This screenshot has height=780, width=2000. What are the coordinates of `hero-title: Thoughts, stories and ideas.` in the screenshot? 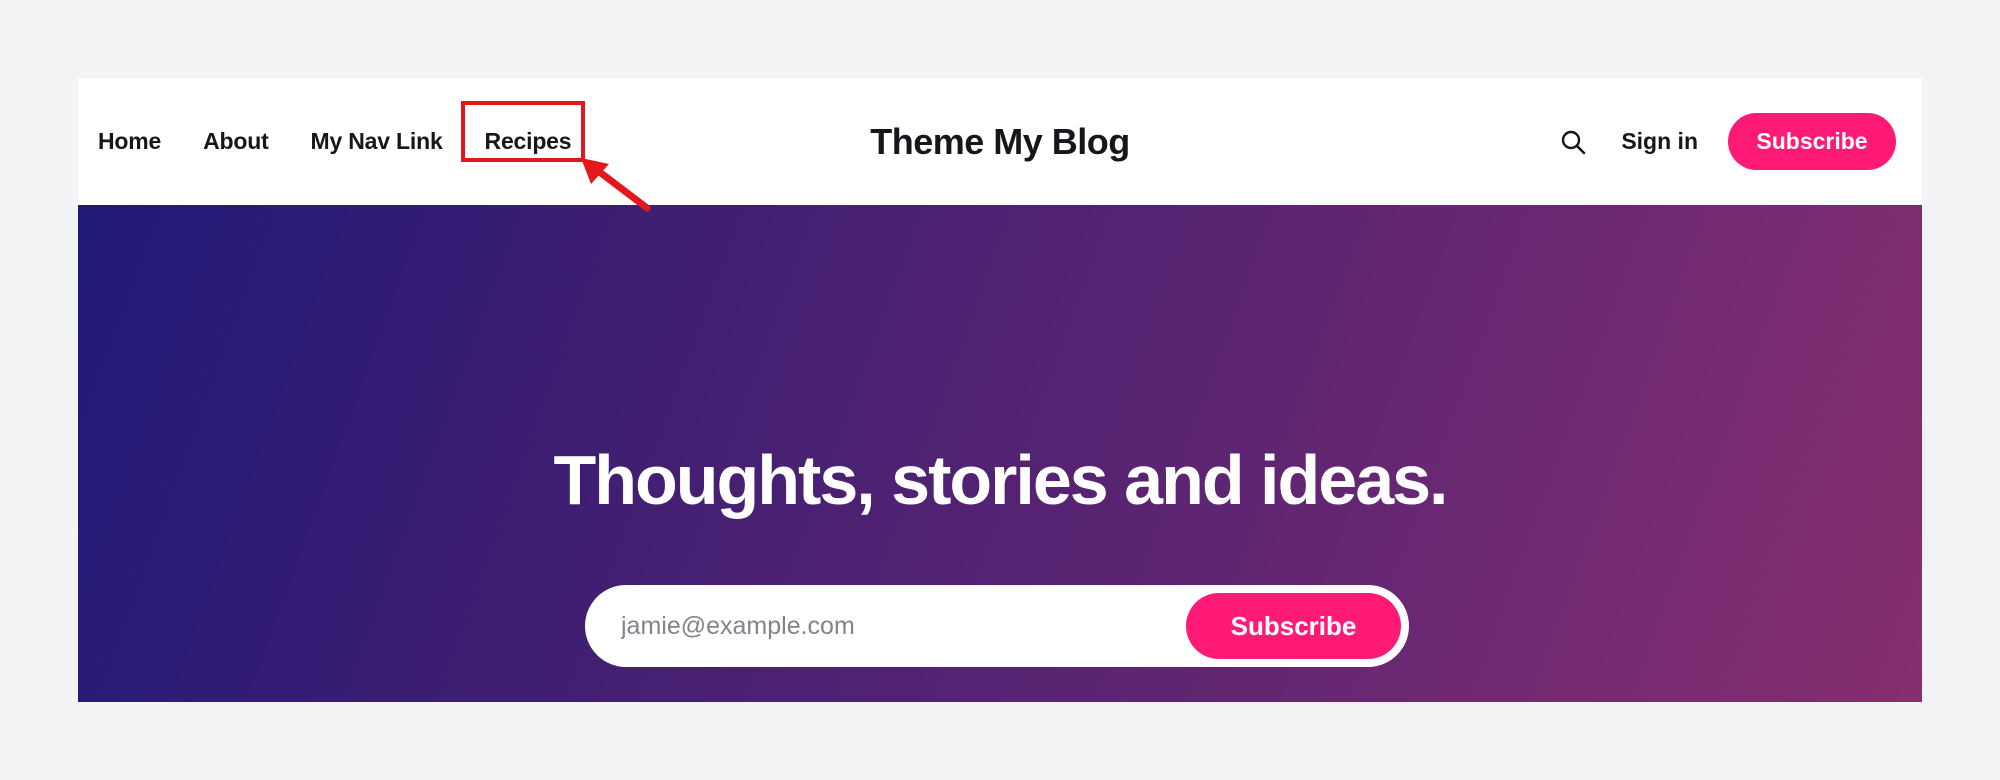 It's located at (1000, 480).